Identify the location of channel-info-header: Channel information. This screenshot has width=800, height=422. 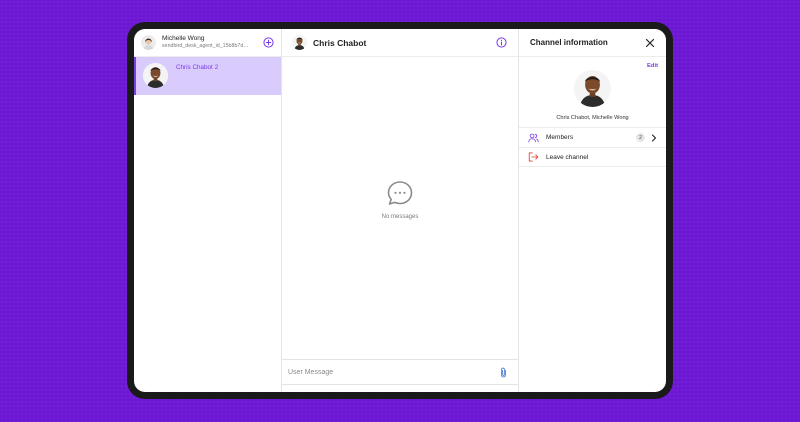
(592, 43).